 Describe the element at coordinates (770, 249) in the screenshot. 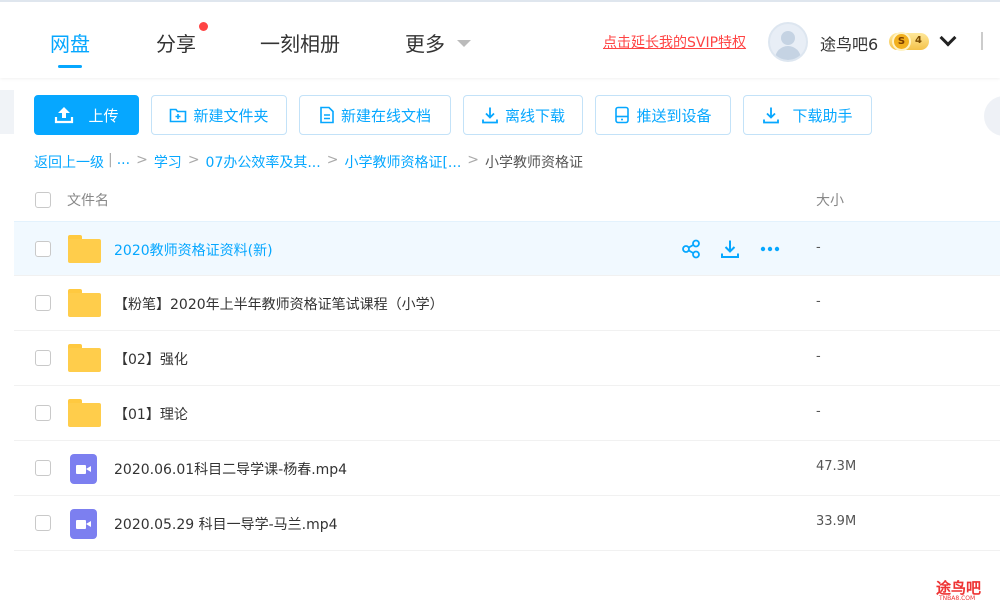

I see `more-options-icon` at that location.